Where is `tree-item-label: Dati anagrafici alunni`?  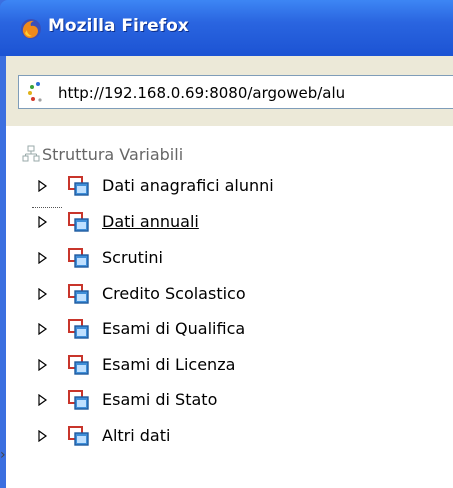 tree-item-label: Dati anagrafici alunni is located at coordinates (188, 185).